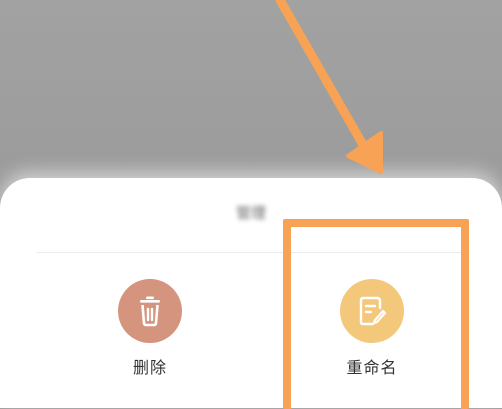 The image size is (502, 409). Describe the element at coordinates (329, 87) in the screenshot. I see `annotation-arrow-icon` at that location.